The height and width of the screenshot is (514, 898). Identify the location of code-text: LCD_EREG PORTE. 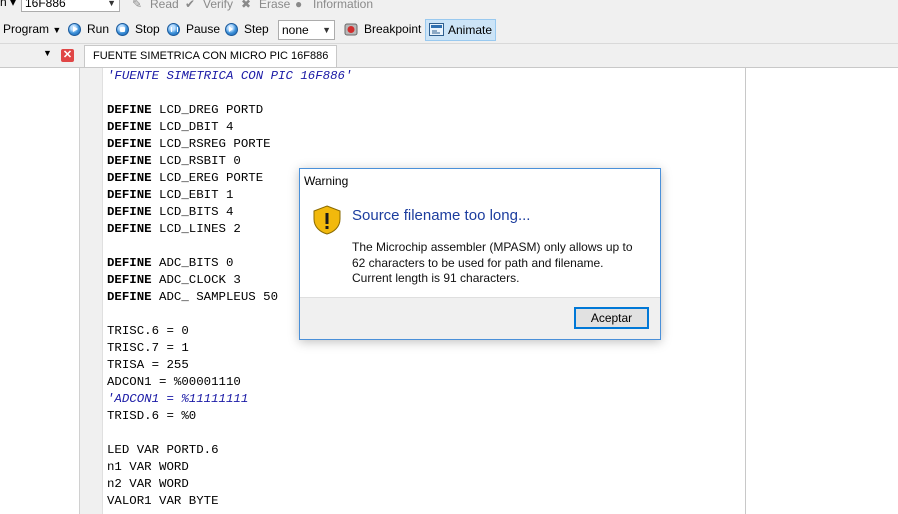
(207, 178).